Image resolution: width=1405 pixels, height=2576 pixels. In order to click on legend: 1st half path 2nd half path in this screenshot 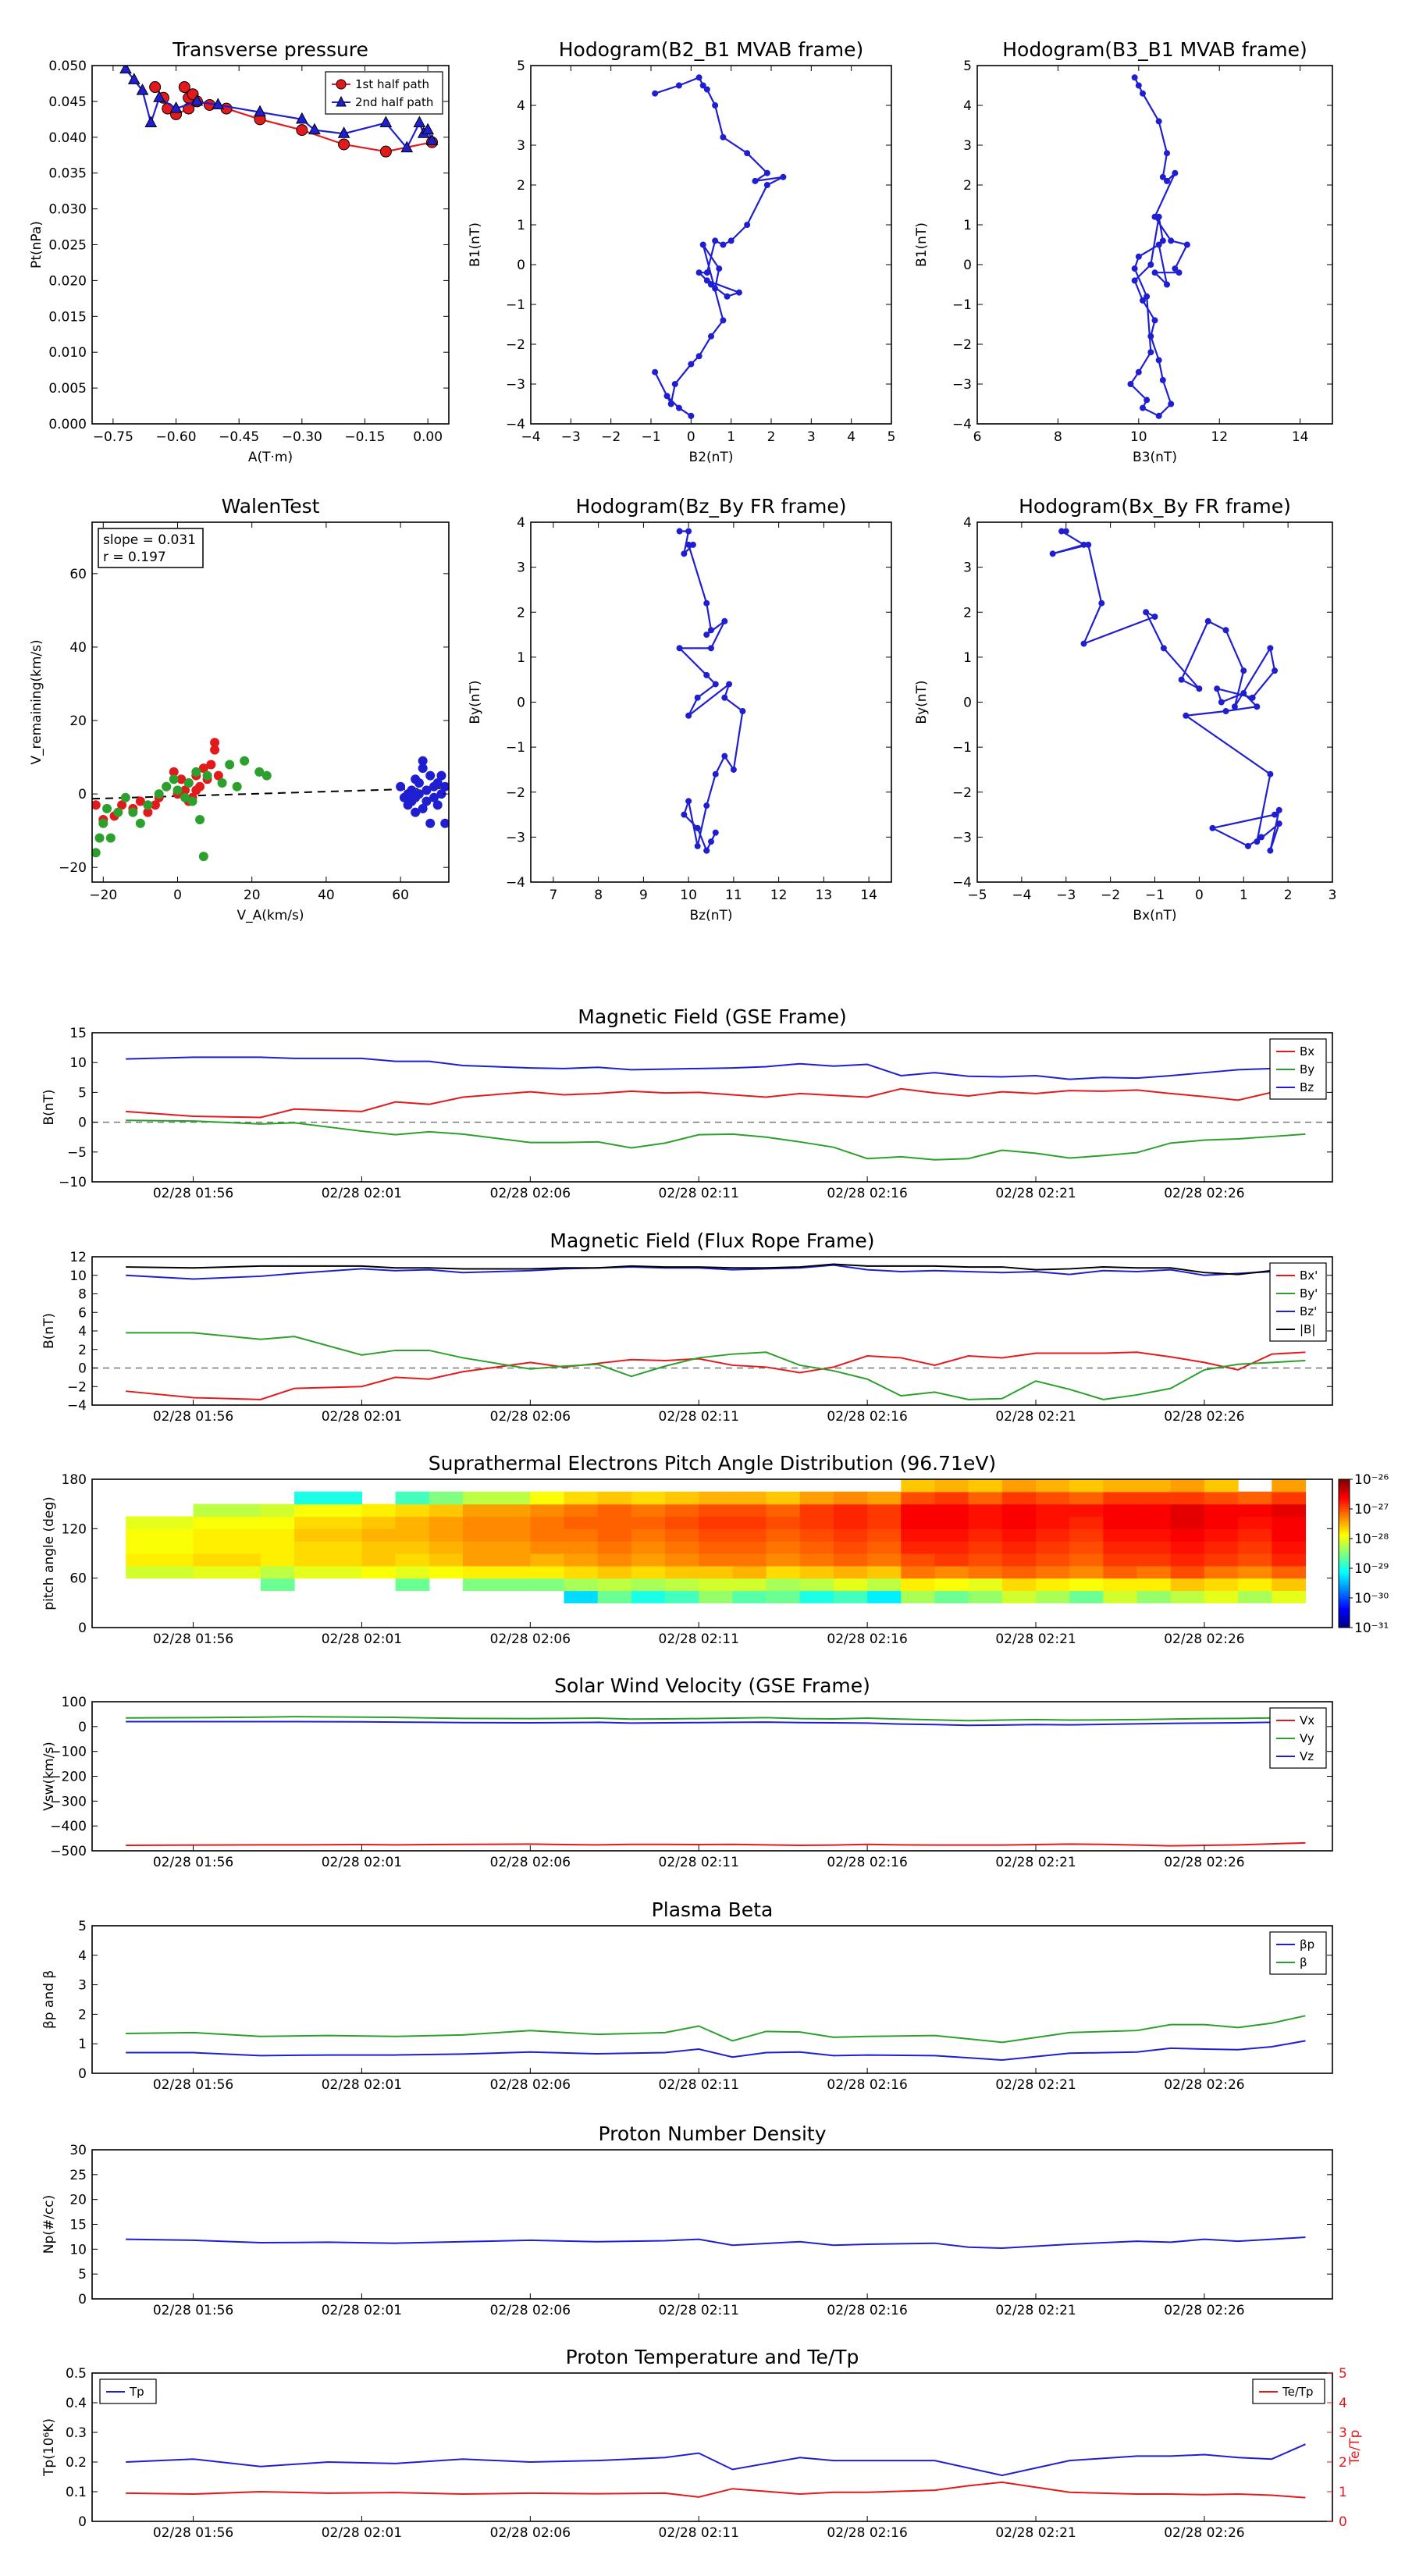, I will do `click(384, 93)`.